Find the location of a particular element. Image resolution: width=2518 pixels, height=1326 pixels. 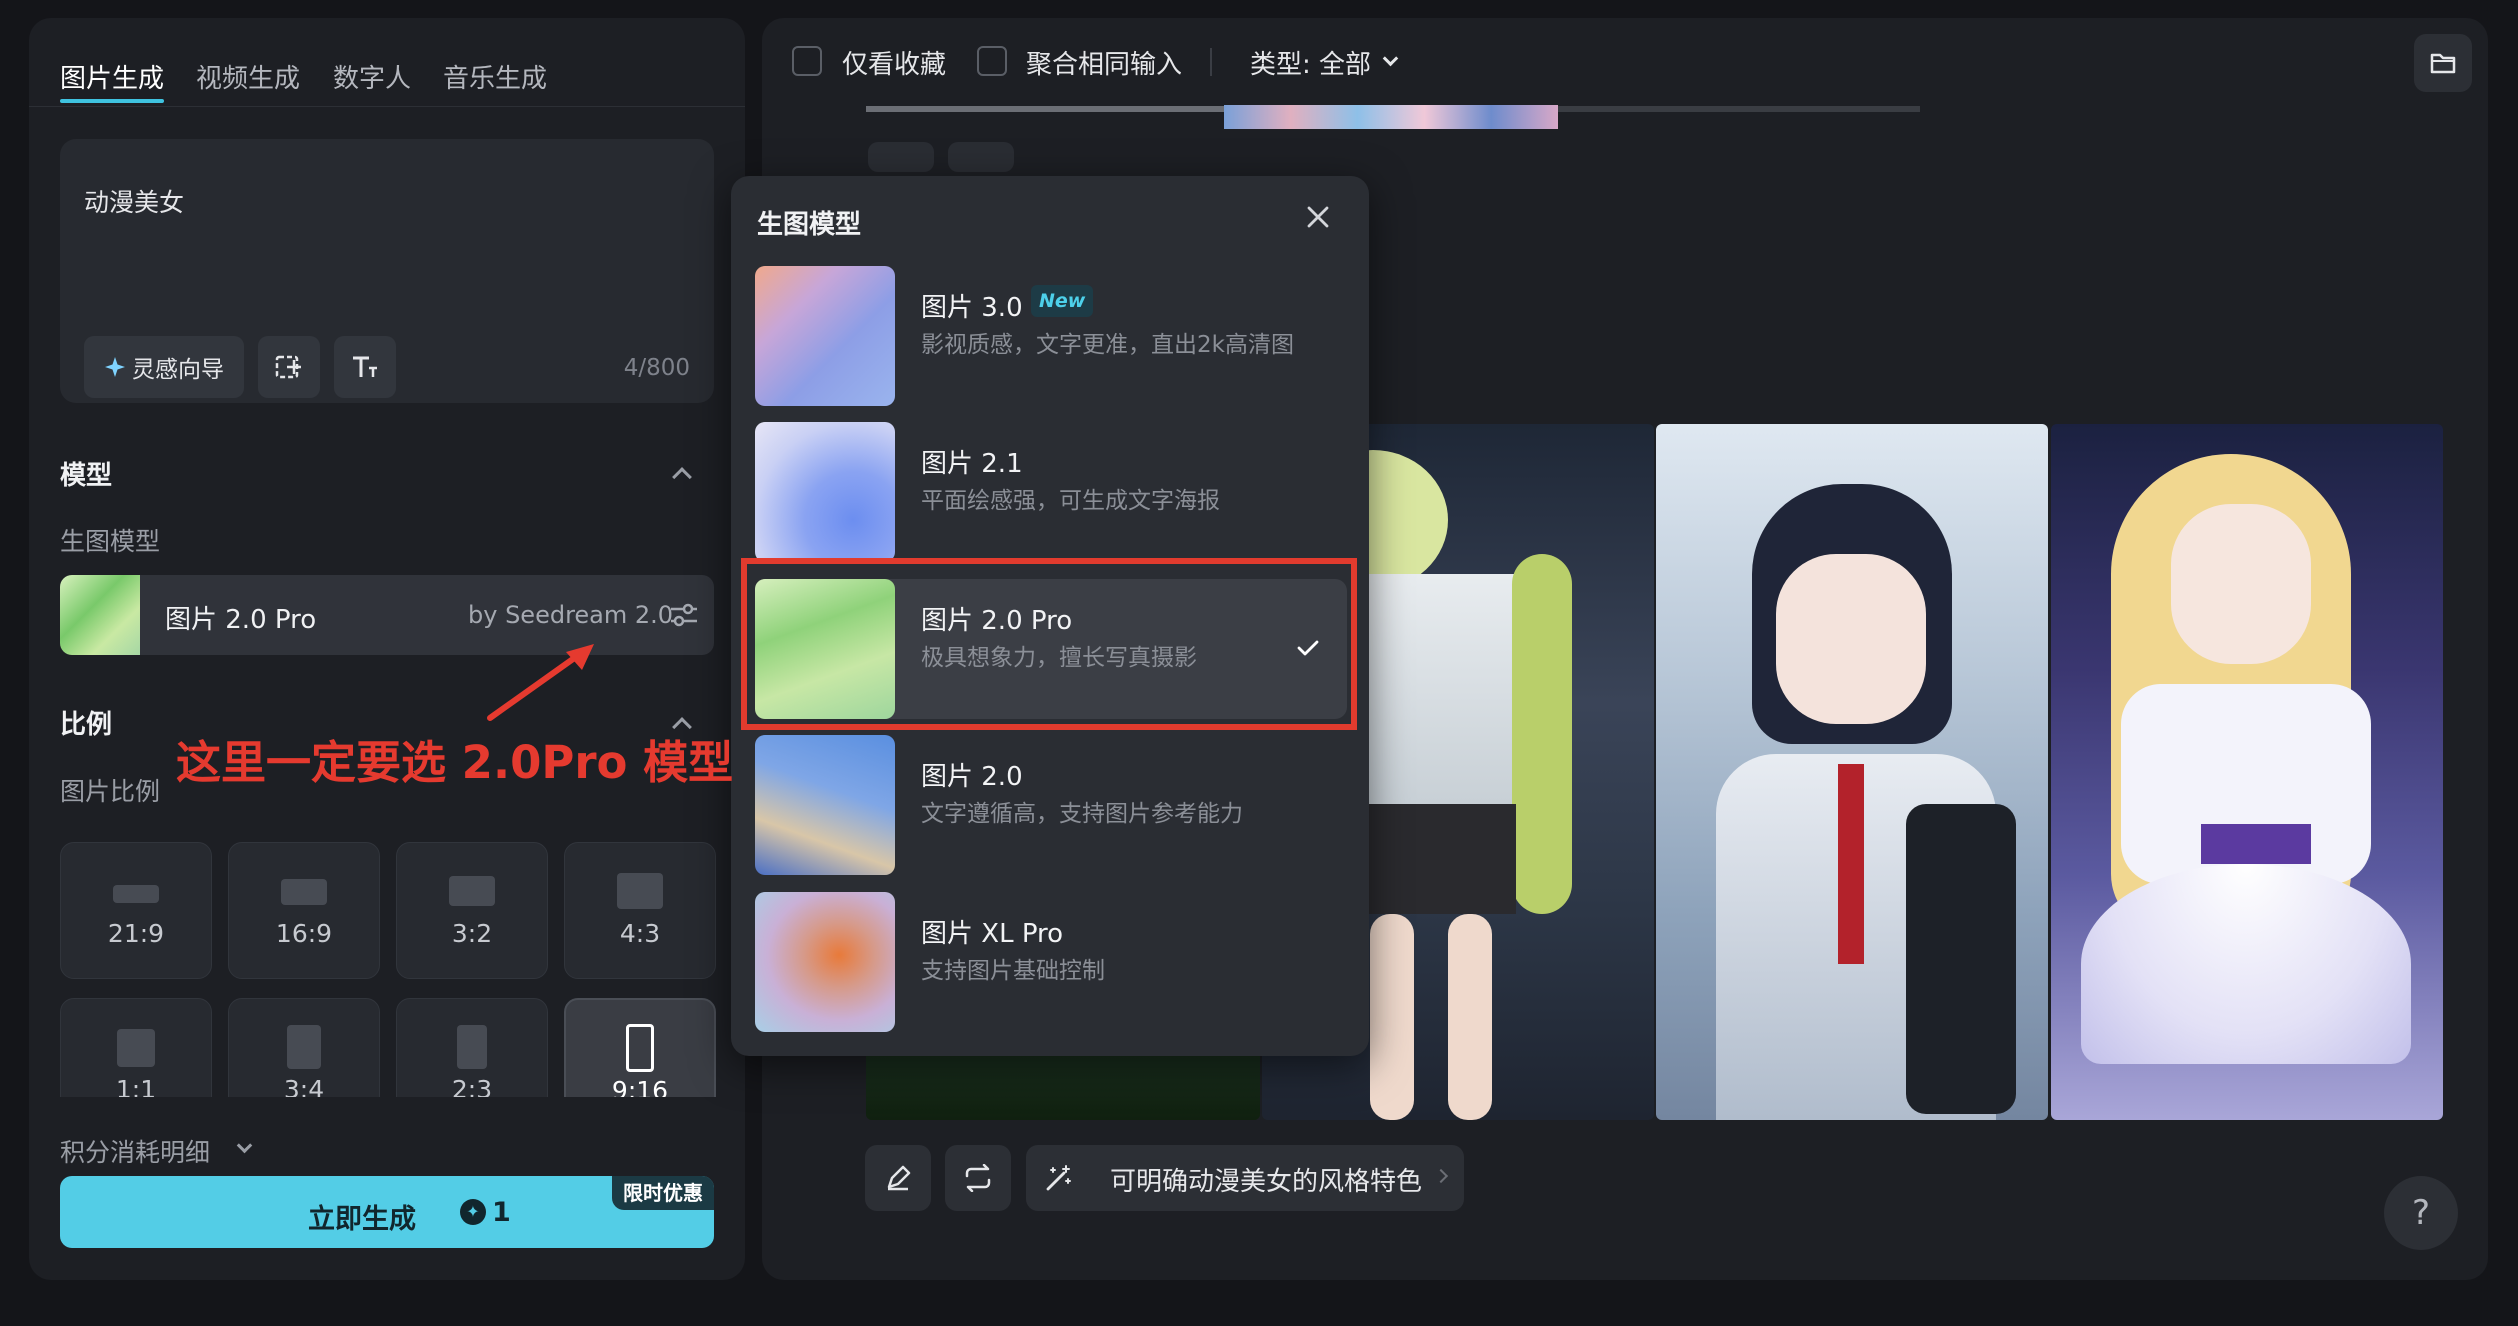

dropdown-title: 生图模型 is located at coordinates (809, 225).